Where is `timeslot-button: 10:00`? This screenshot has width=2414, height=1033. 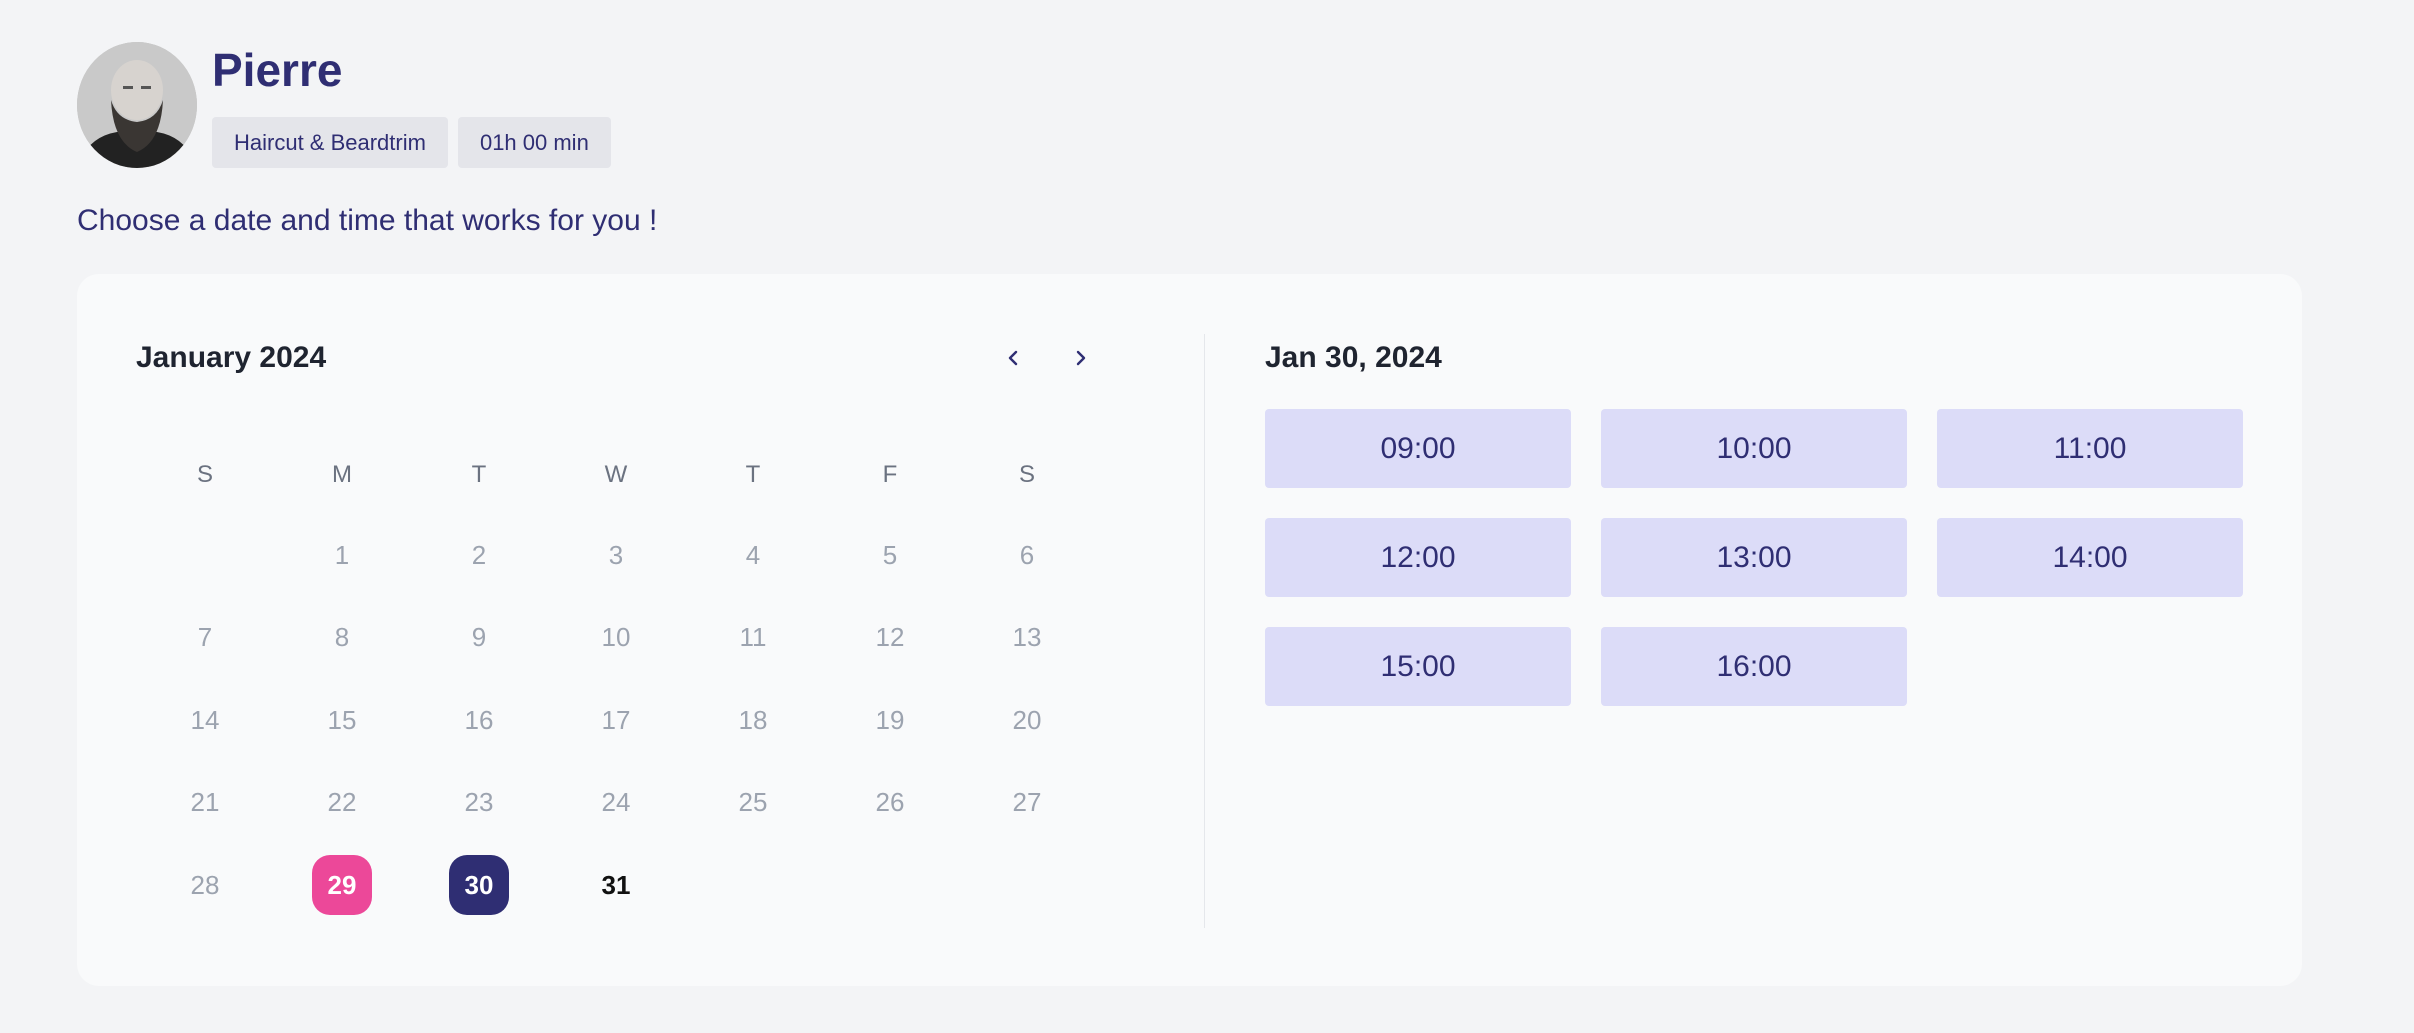
timeslot-button: 10:00 is located at coordinates (1754, 448).